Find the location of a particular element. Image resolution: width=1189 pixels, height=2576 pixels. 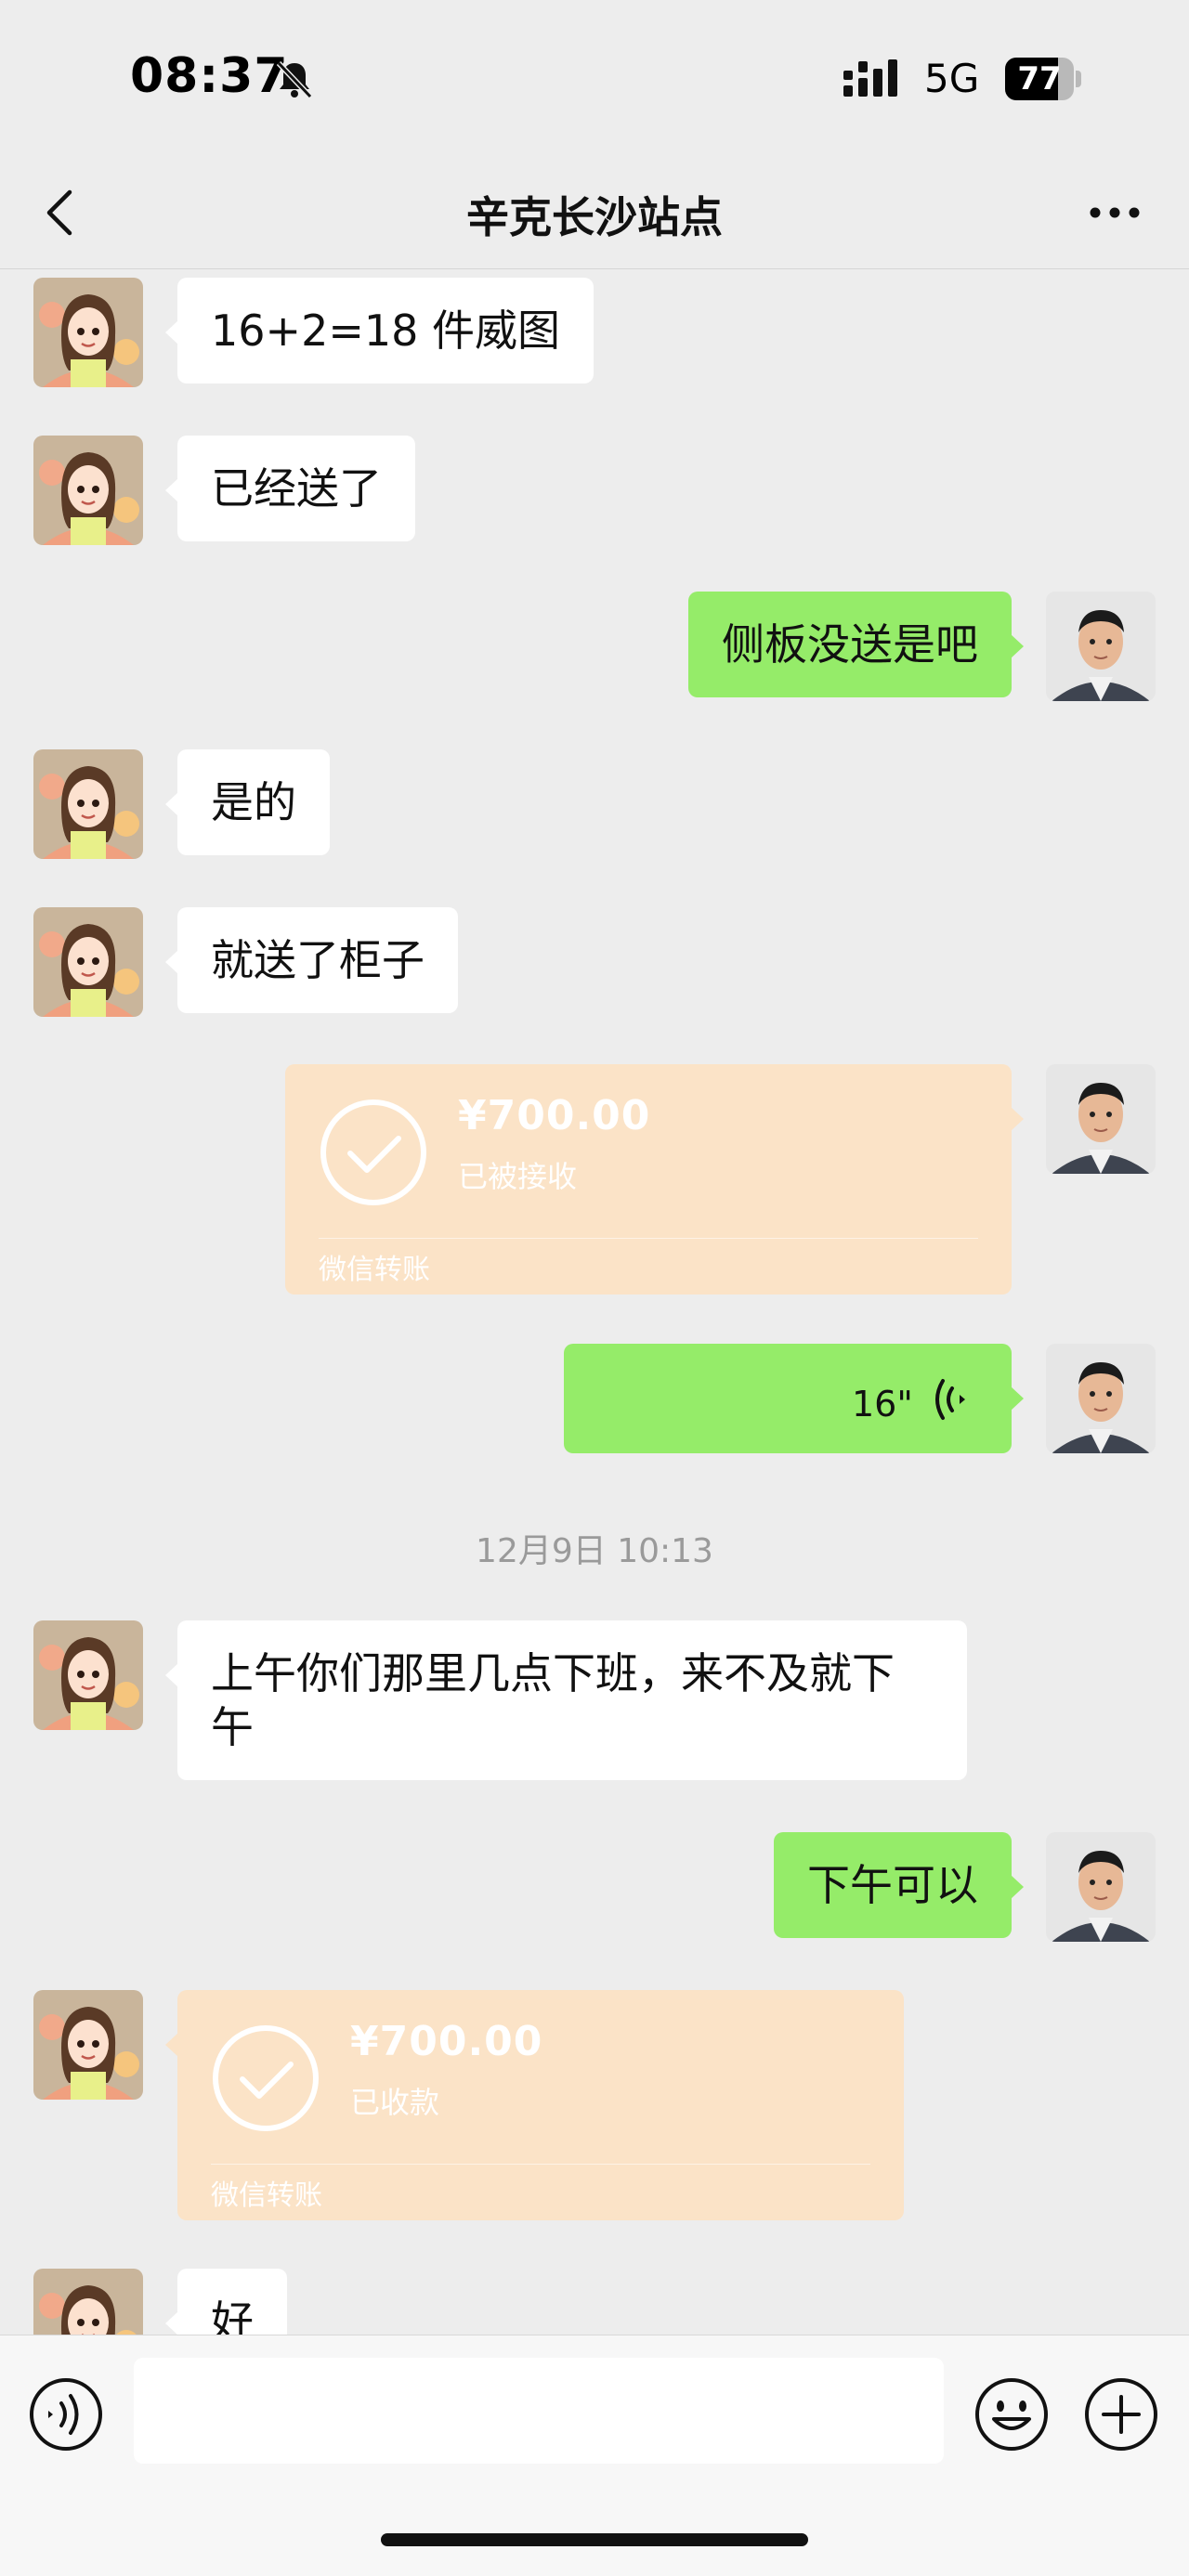

message-text: 是的 is located at coordinates (253, 802).